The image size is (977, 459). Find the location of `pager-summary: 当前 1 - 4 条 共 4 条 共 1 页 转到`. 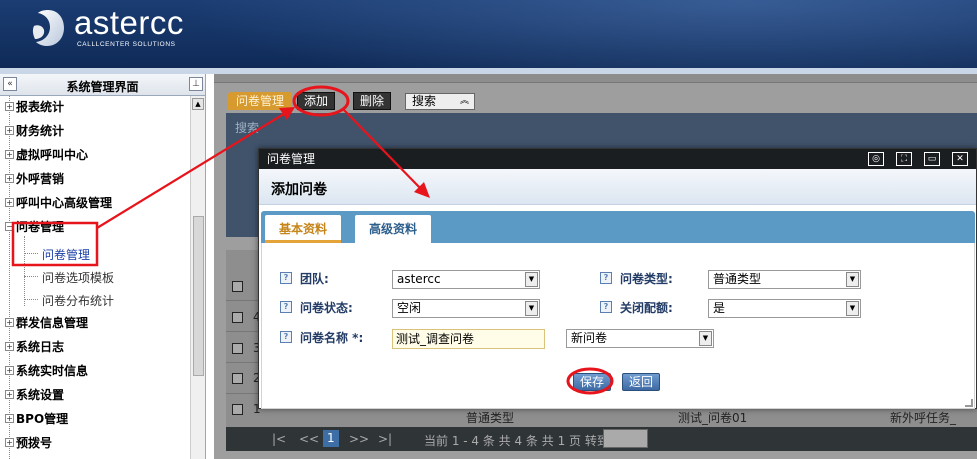

pager-summary: 当前 1 - 4 条 共 4 条 共 1 页 转到 is located at coordinates (516, 441).